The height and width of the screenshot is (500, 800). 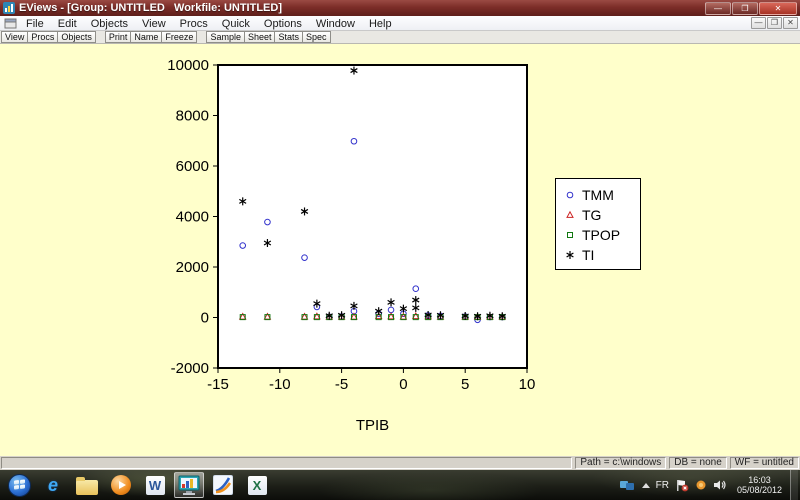 I want to click on legend-item-tpop: TPOP, so click(x=602, y=235).